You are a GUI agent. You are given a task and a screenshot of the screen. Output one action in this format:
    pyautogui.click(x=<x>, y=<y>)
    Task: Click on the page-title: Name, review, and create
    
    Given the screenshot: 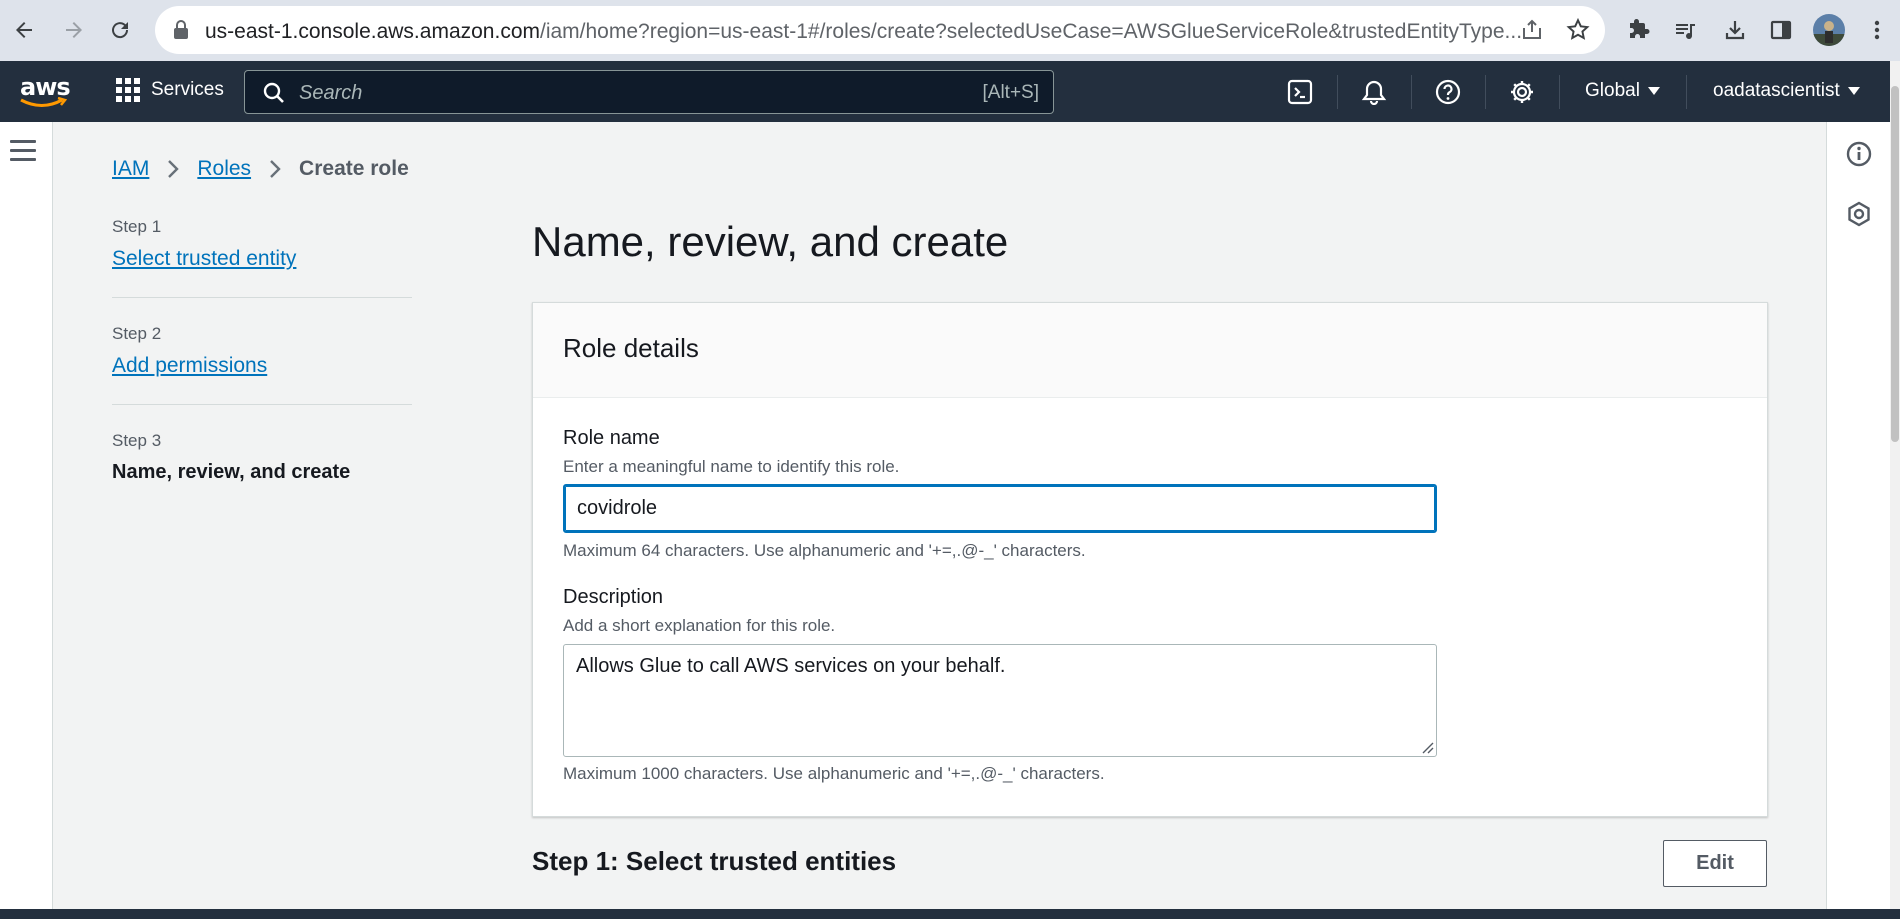 What is the action you would take?
    pyautogui.click(x=770, y=241)
    